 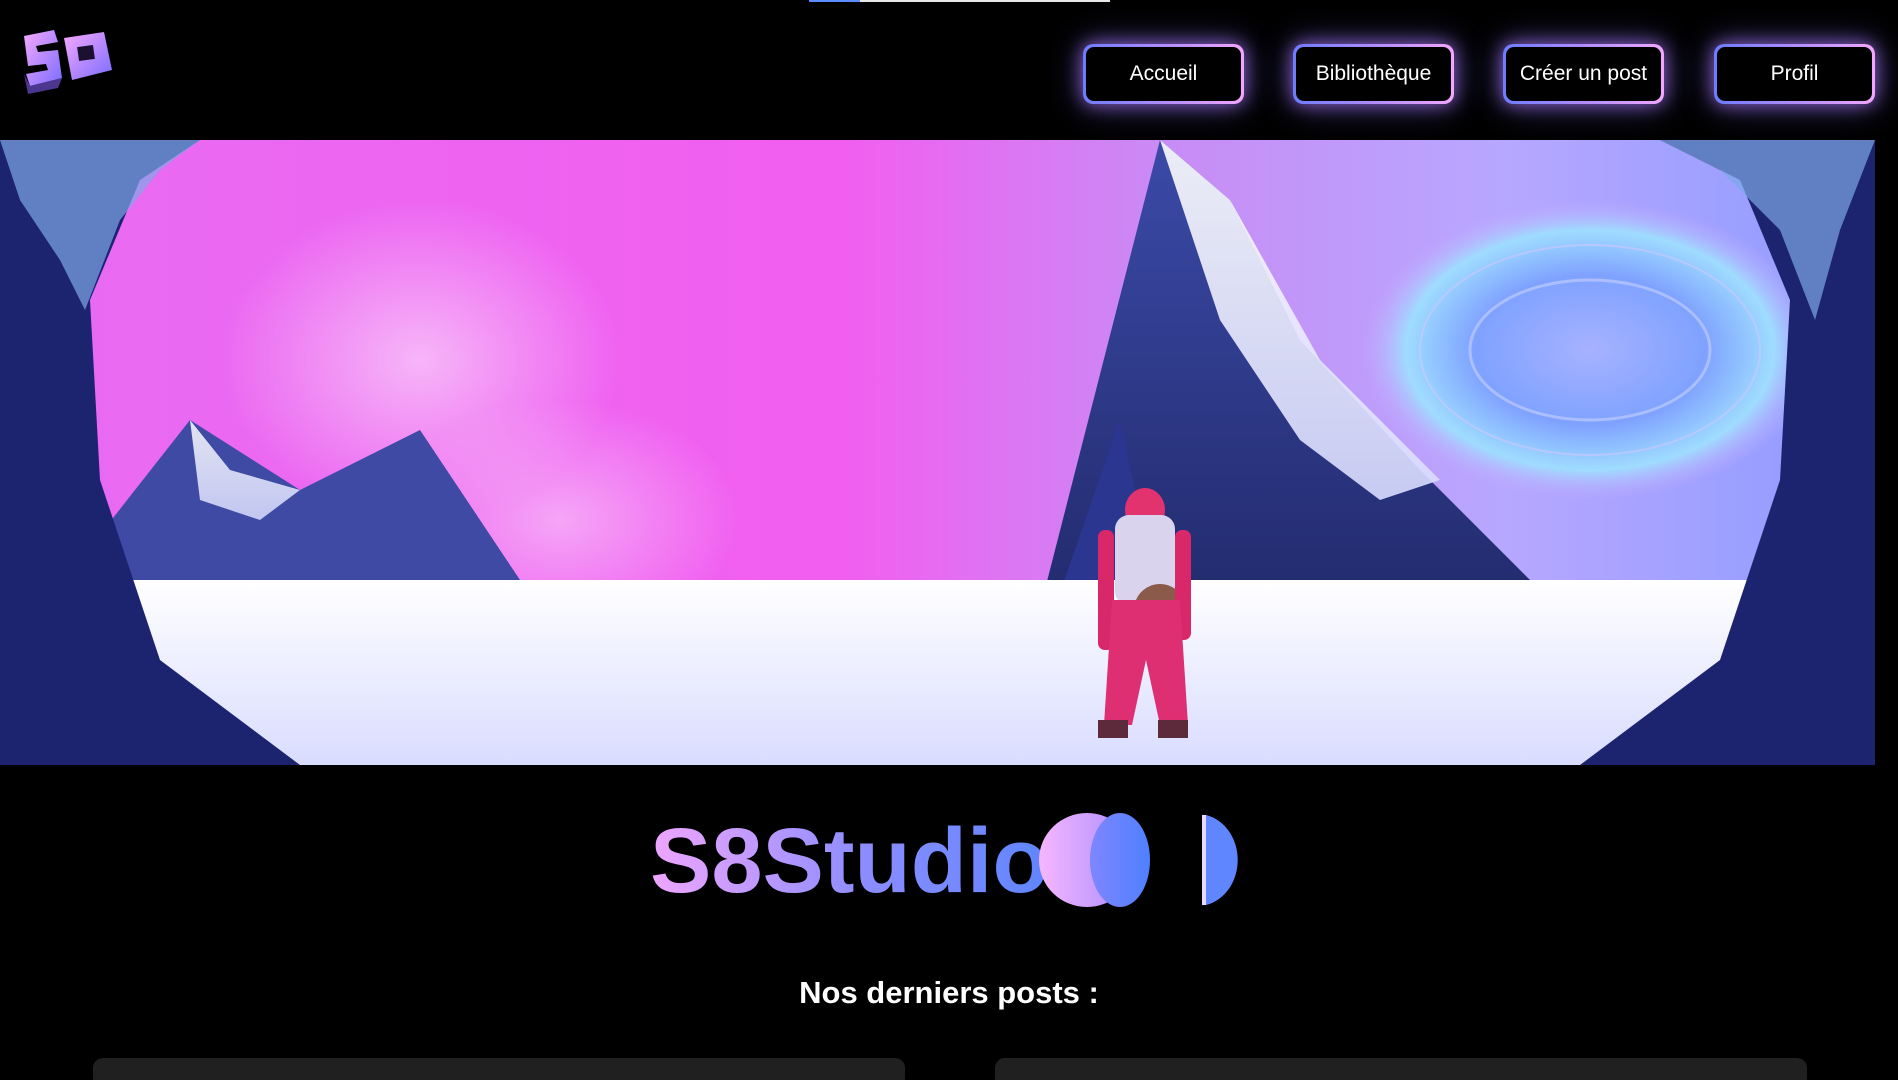 I want to click on nav-button-profil: Profil, so click(x=1794, y=74).